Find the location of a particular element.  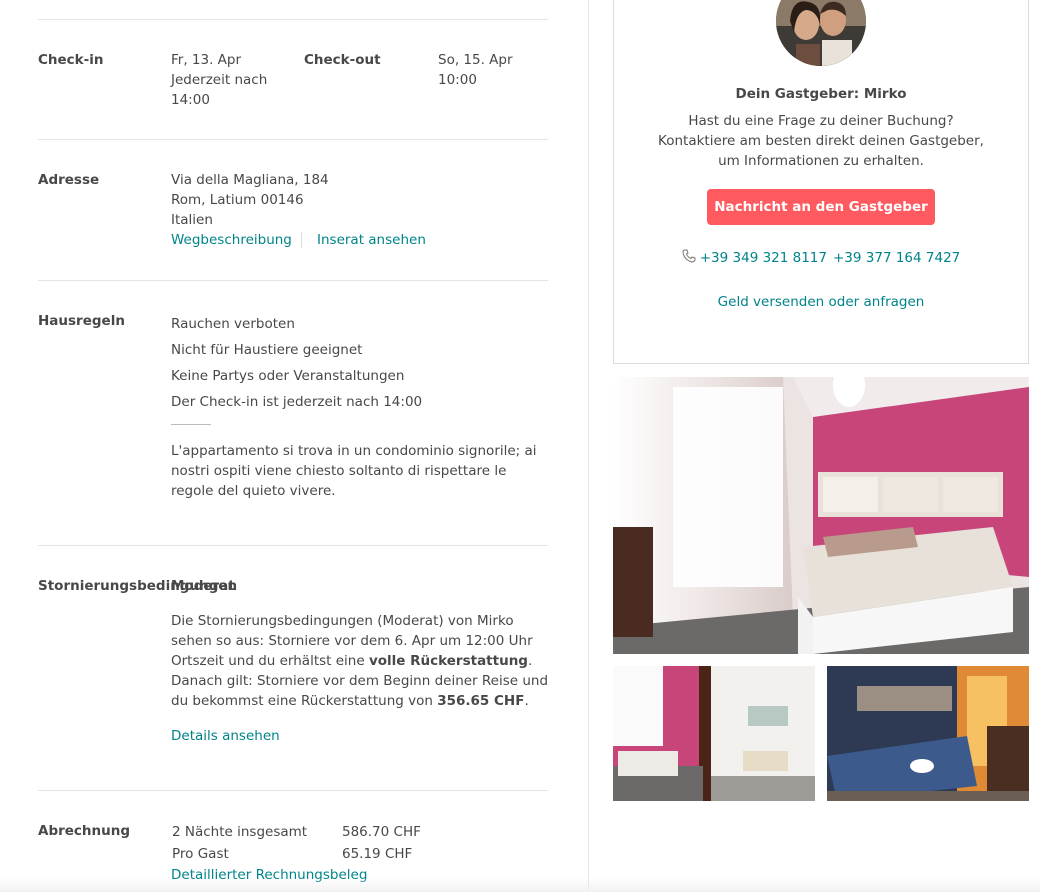

rules-short-divider is located at coordinates (191, 424).